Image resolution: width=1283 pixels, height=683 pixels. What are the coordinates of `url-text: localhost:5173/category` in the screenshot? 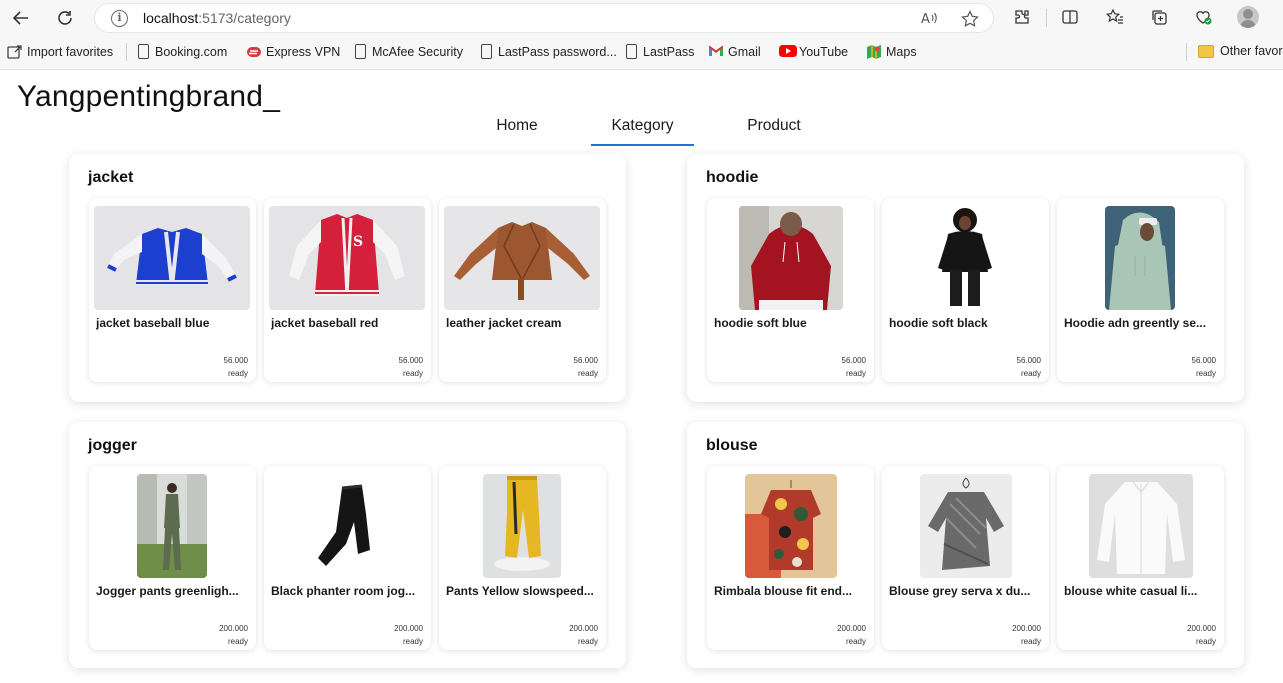 It's located at (217, 18).